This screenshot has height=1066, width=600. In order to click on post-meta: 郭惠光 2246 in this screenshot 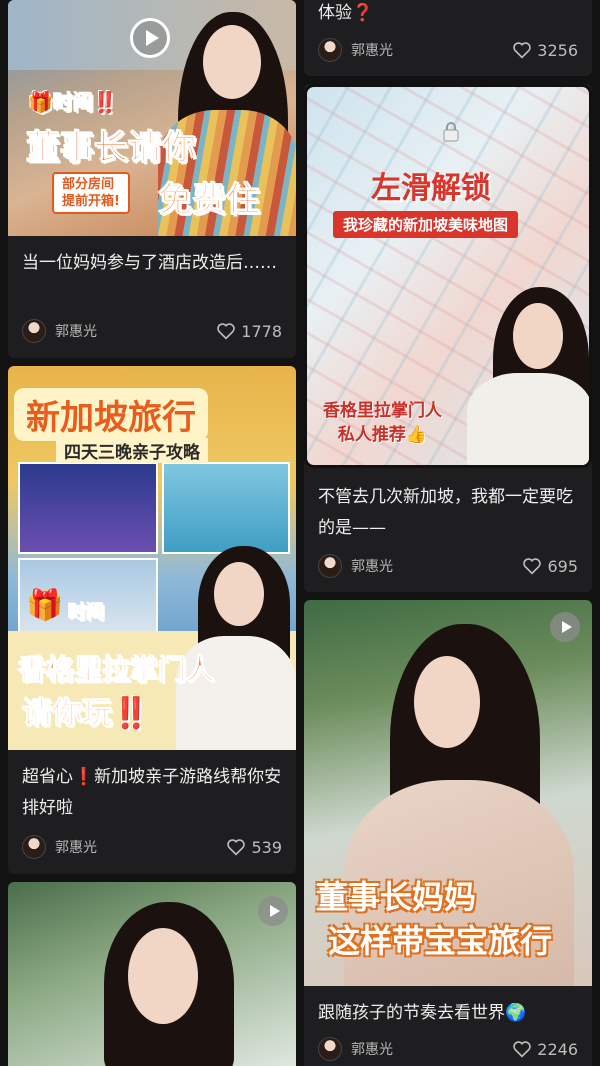, I will do `click(448, 1049)`.